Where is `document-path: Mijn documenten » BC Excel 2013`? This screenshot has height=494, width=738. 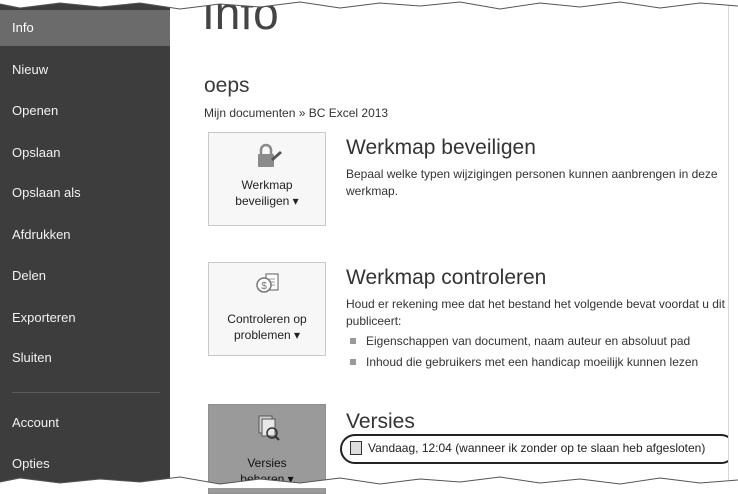 document-path: Mijn documenten » BC Excel 2013 is located at coordinates (296, 113).